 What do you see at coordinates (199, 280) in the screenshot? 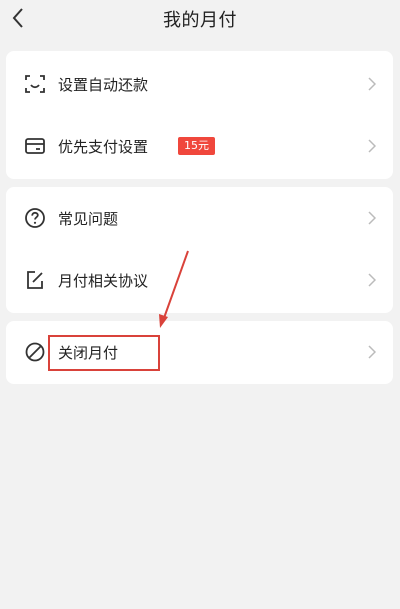
I see `agreement-row: 月付相关协议` at bounding box center [199, 280].